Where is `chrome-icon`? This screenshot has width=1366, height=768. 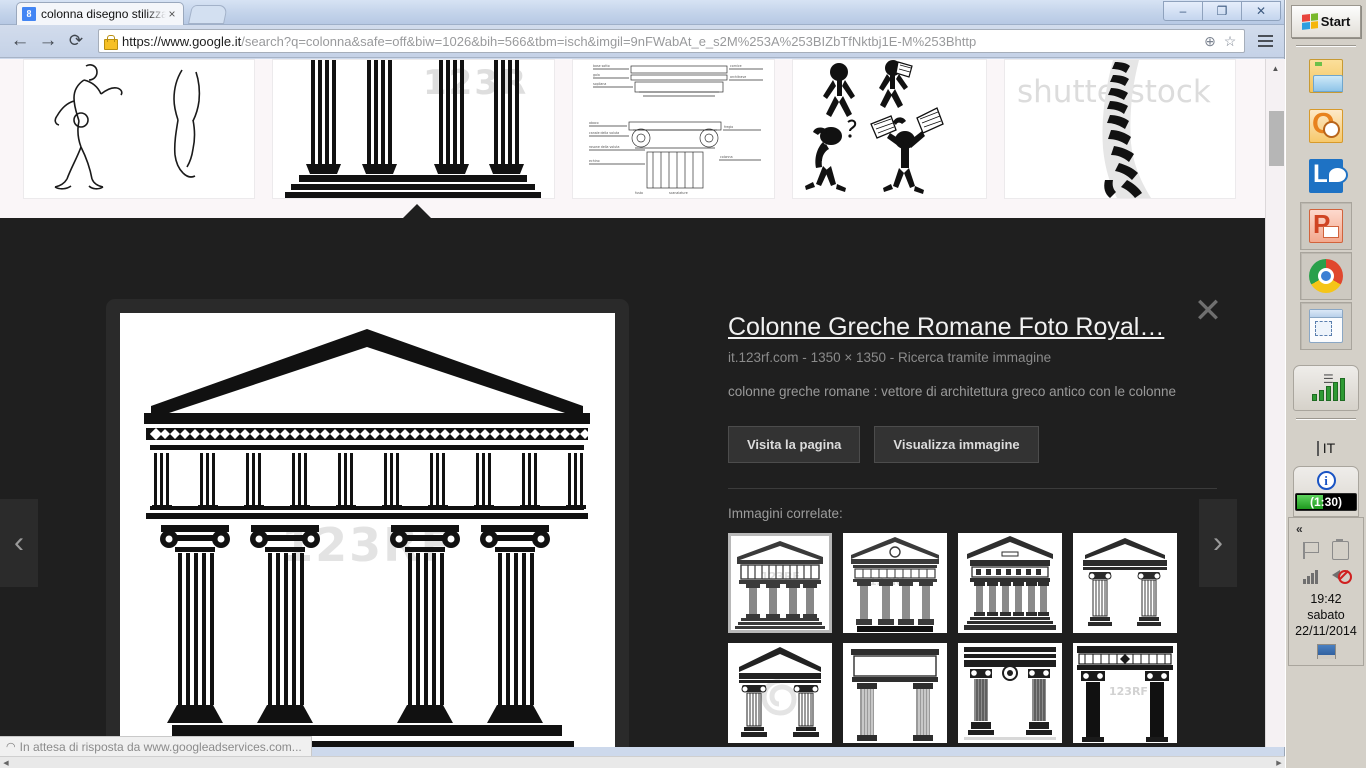
chrome-icon is located at coordinates (1326, 276).